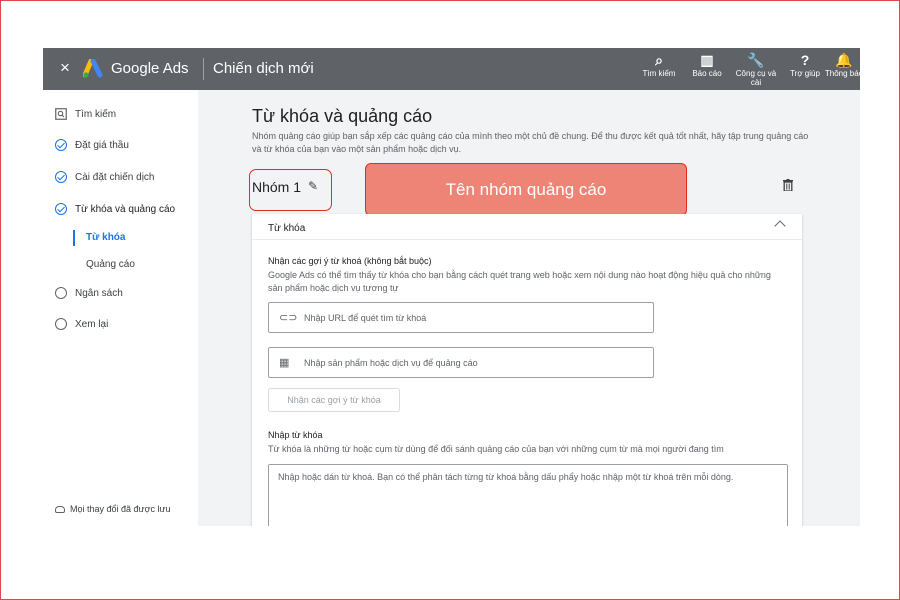  What do you see at coordinates (334, 400) in the screenshot?
I see `get-keyword-suggestions-button: Nhận các gợi ý từ khóa` at bounding box center [334, 400].